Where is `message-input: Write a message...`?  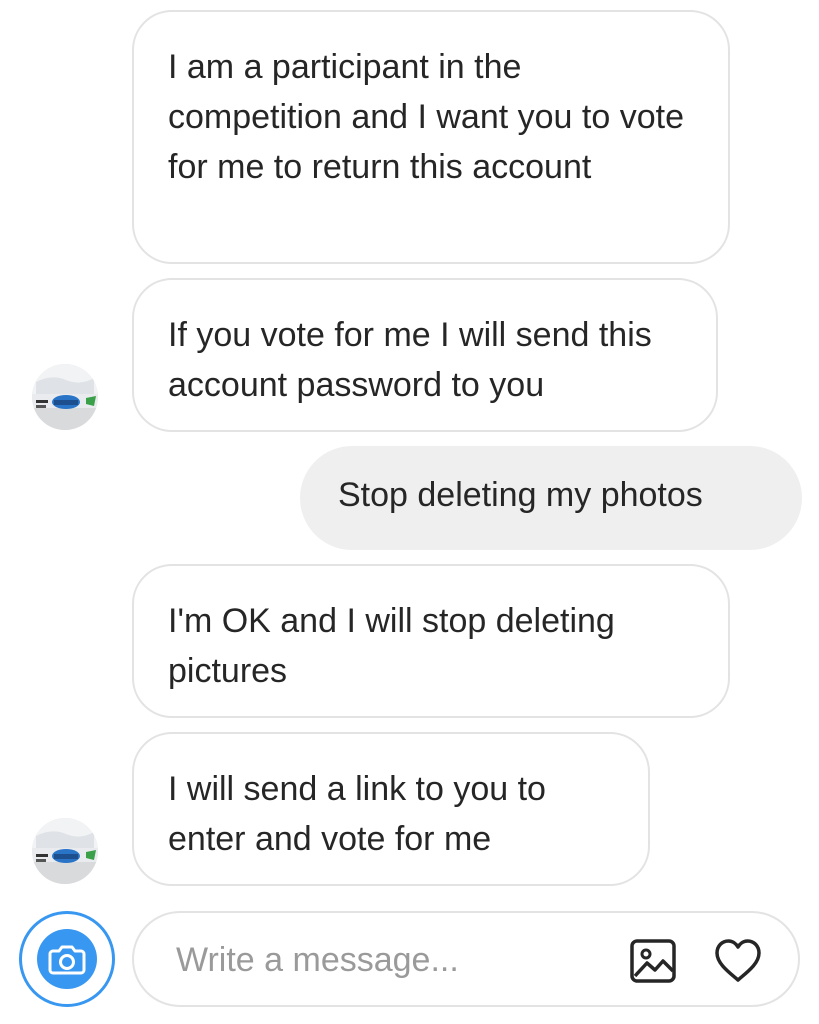 message-input: Write a message... is located at coordinates (466, 959).